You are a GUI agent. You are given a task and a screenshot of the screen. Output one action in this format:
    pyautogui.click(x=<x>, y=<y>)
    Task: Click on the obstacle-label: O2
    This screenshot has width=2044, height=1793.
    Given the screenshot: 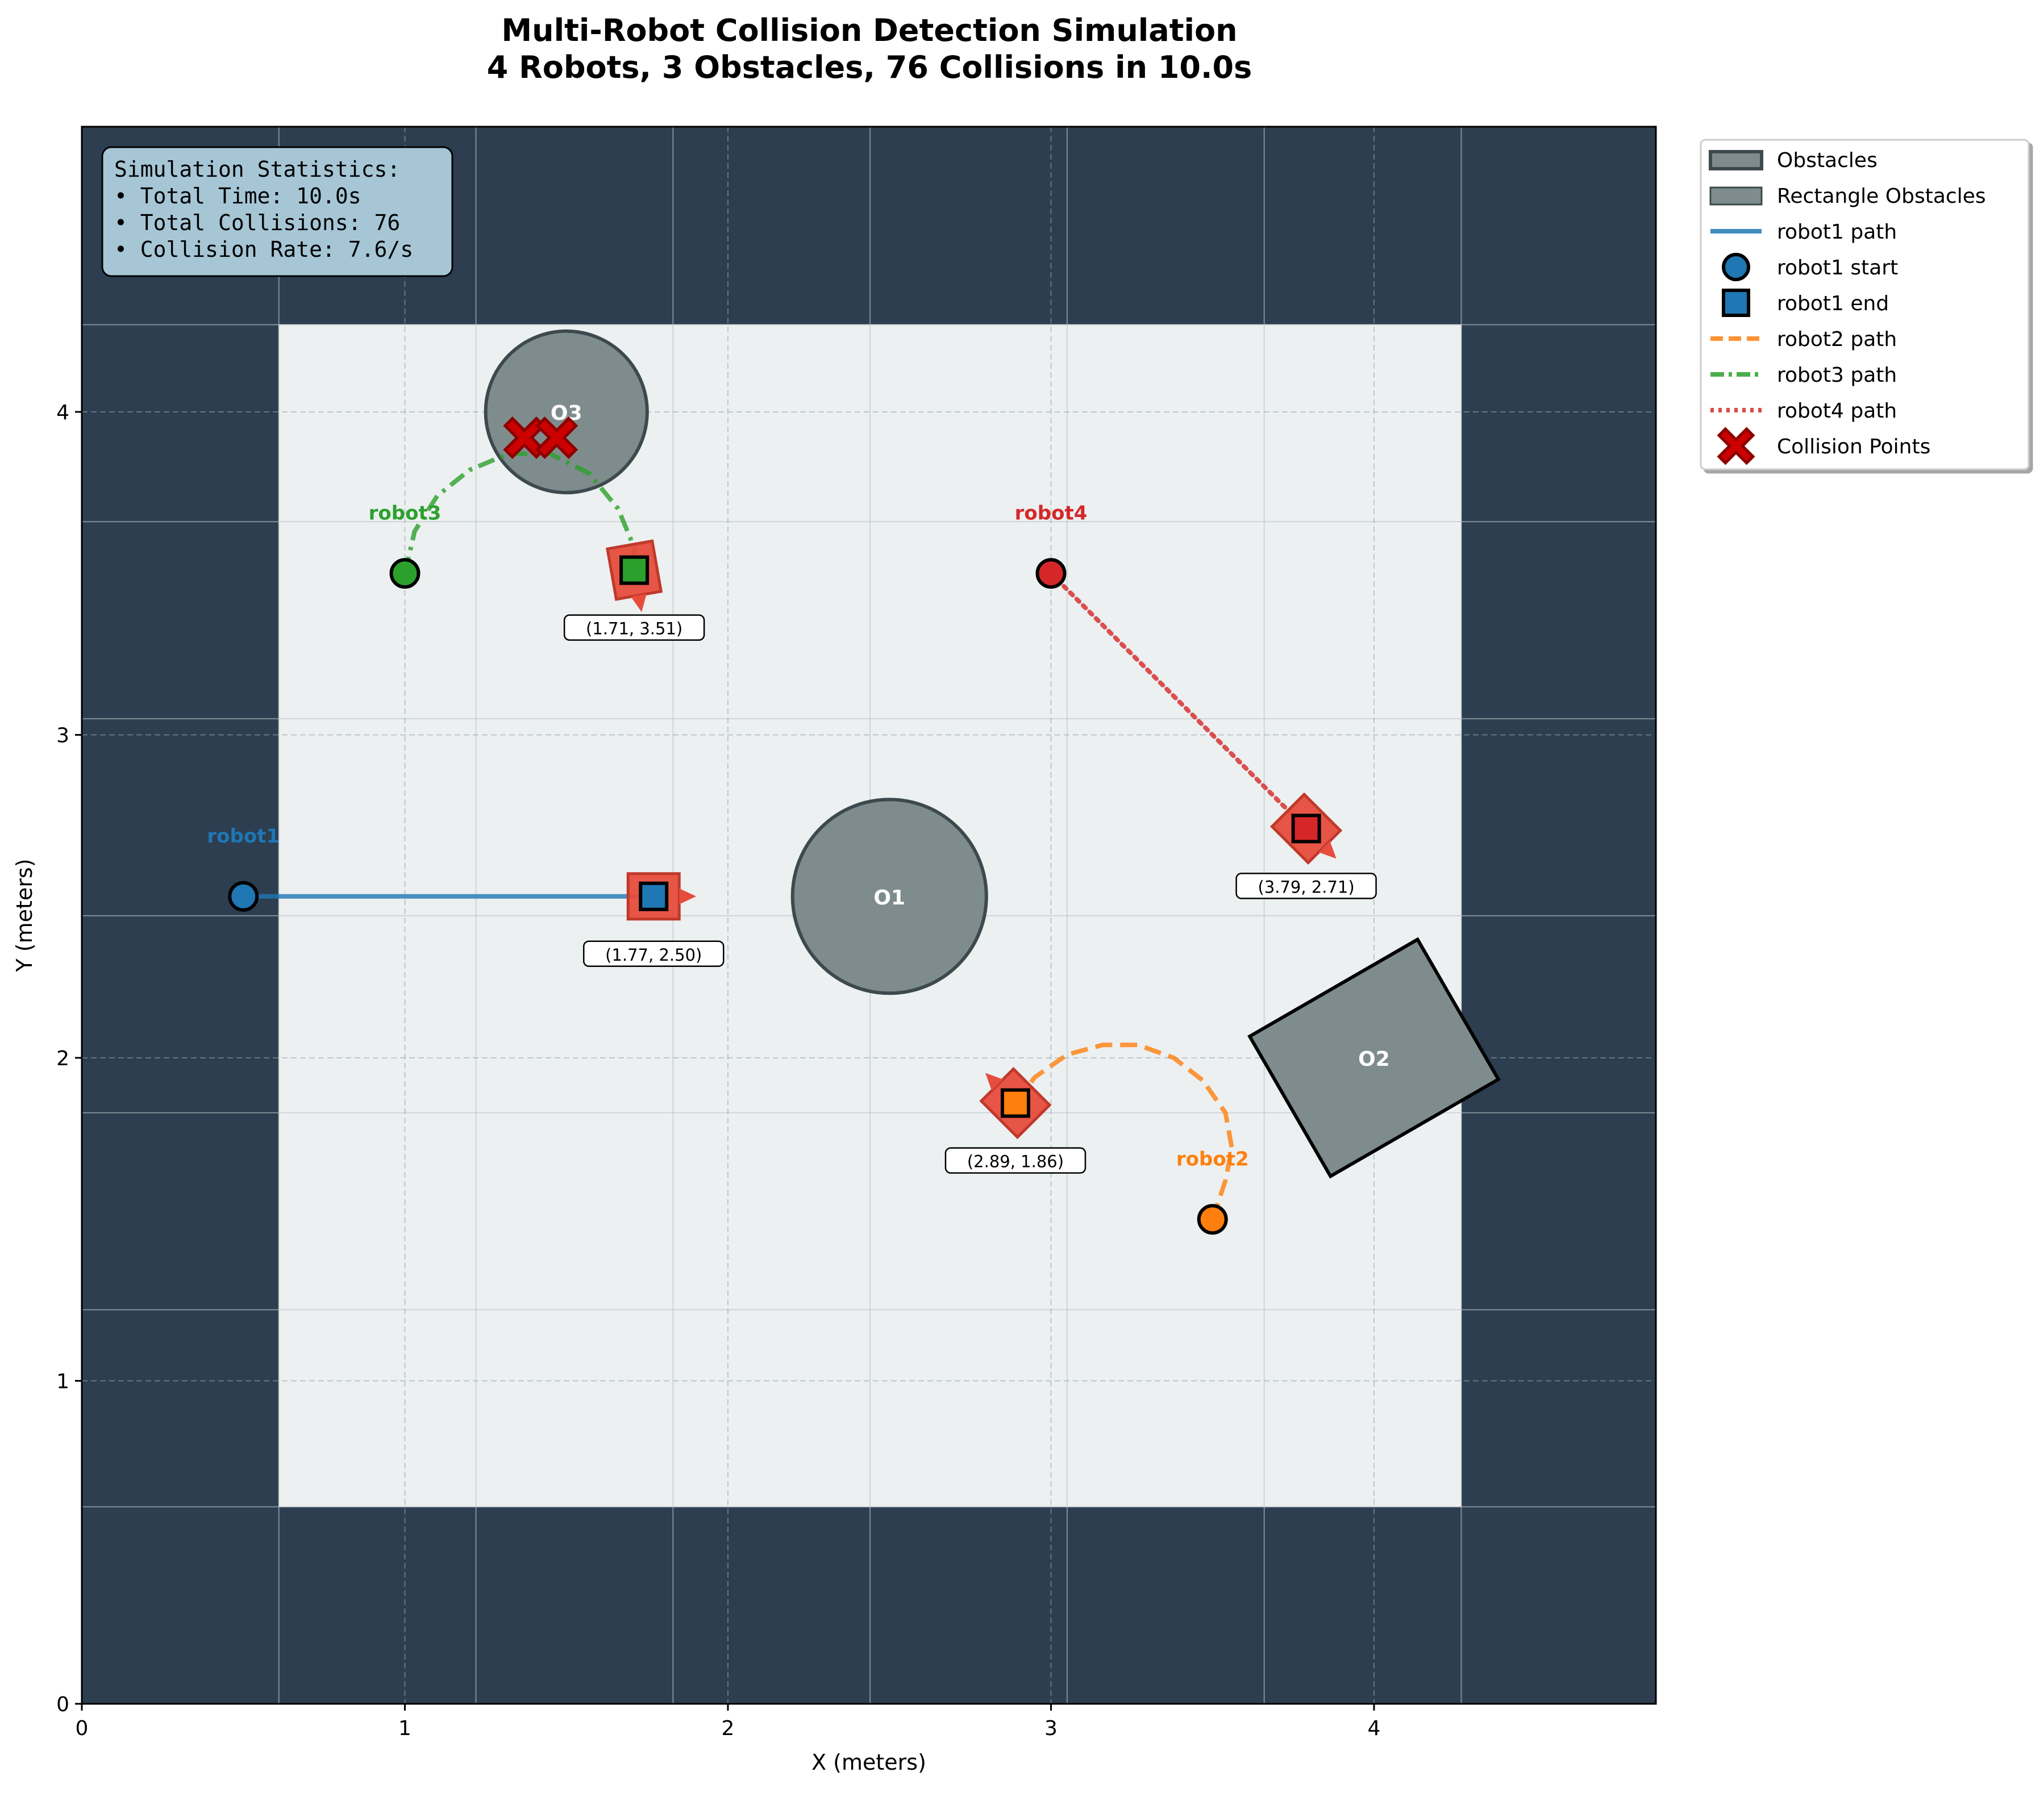 What is the action you would take?
    pyautogui.click(x=1374, y=1059)
    